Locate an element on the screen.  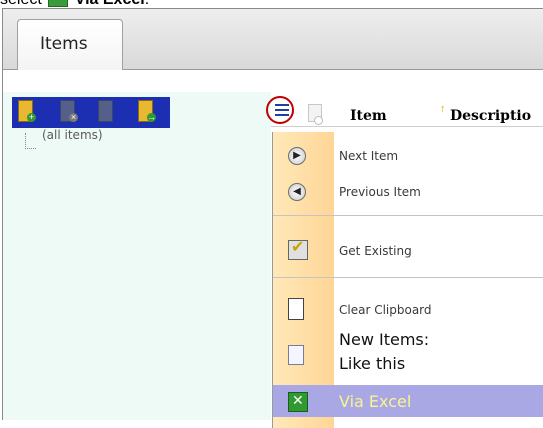
excel-icon is located at coordinates (58, 4).